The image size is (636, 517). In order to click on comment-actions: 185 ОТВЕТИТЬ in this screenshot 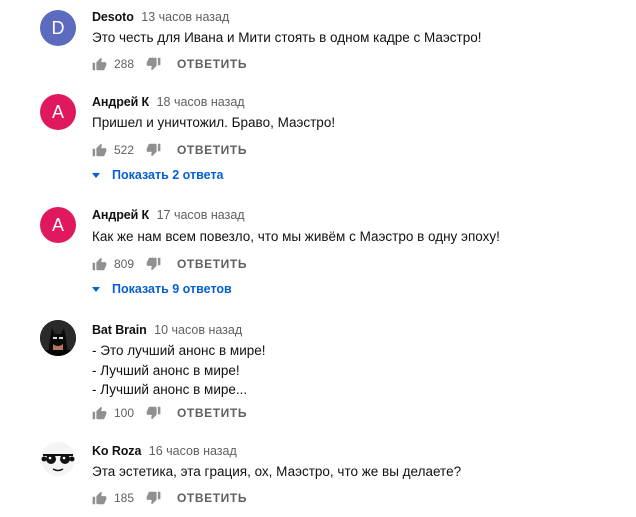, I will do `click(169, 498)`.